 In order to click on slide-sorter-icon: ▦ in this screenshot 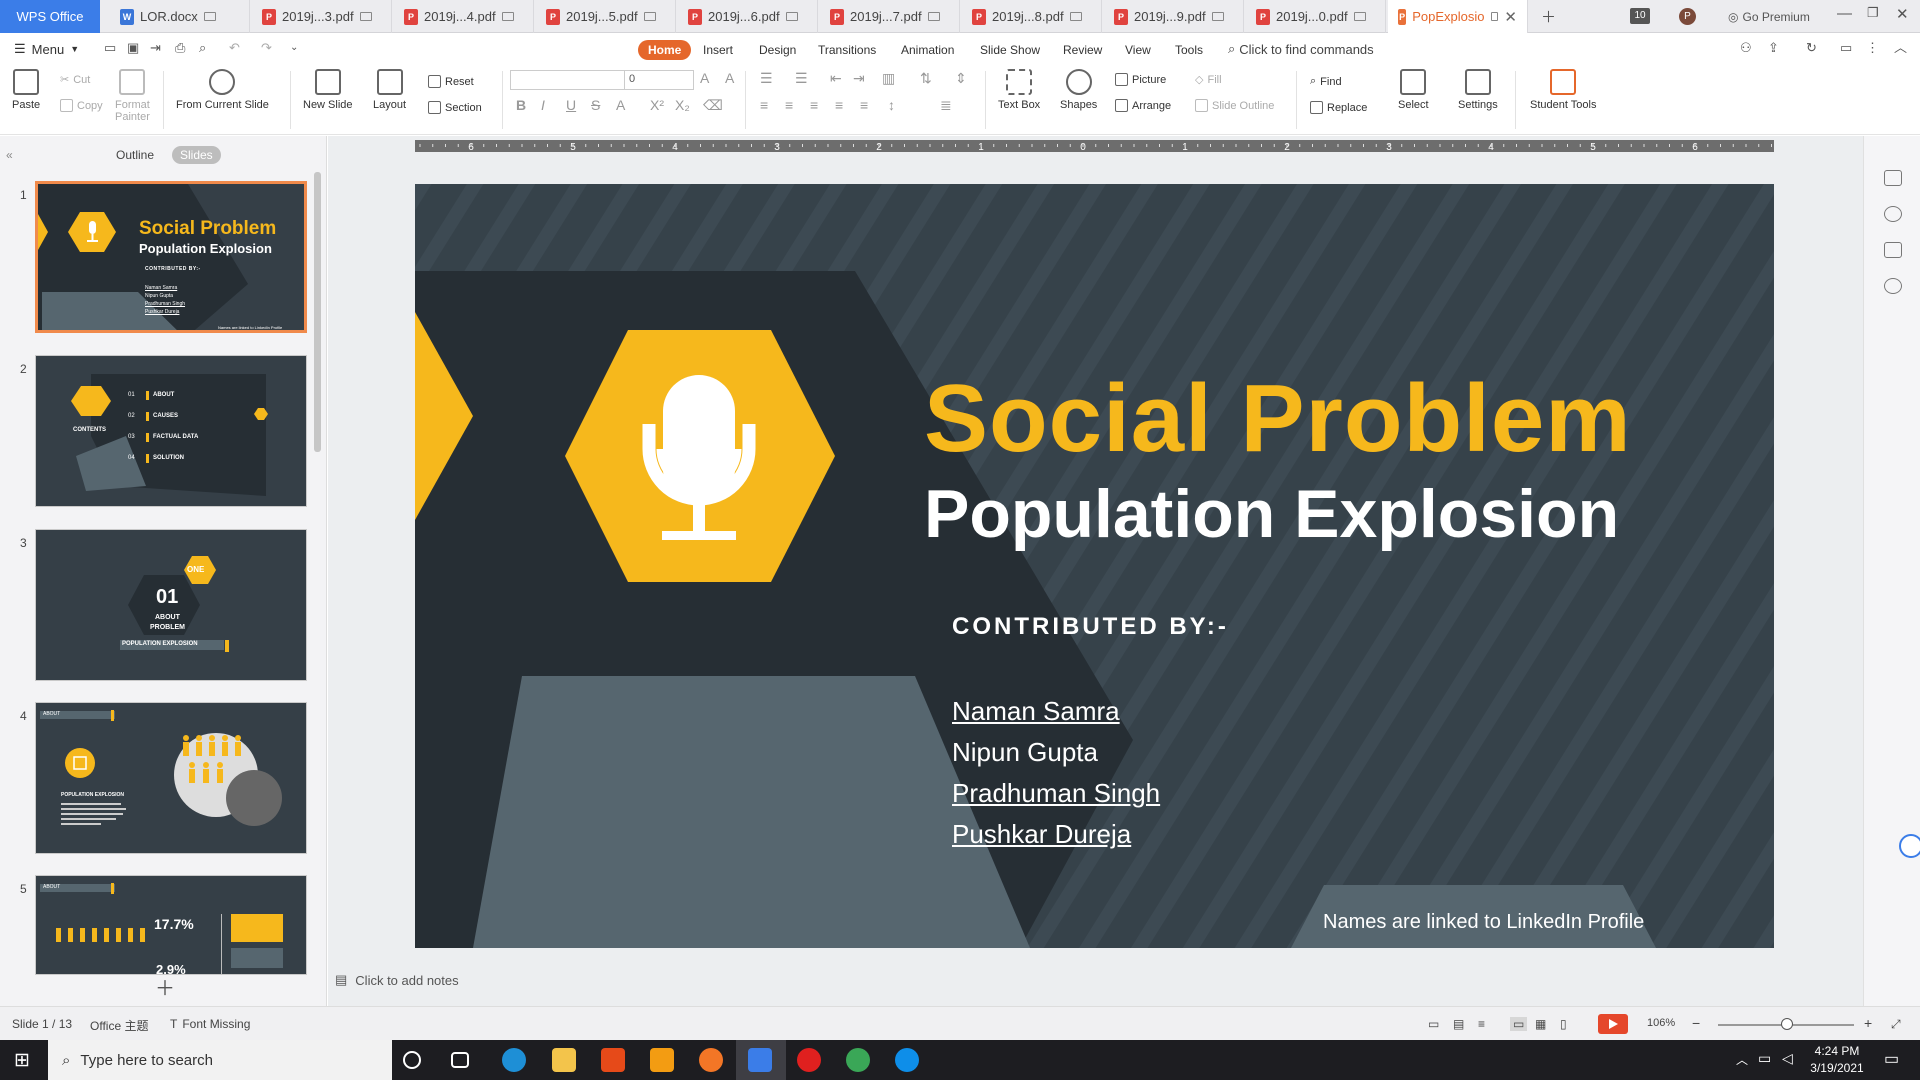, I will do `click(1540, 1024)`.